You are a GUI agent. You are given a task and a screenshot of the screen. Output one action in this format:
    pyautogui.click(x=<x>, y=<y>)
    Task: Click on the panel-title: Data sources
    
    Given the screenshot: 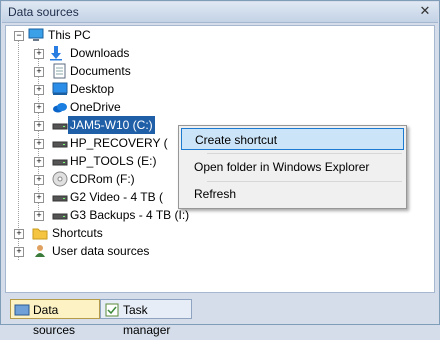 What is the action you would take?
    pyautogui.click(x=43, y=12)
    